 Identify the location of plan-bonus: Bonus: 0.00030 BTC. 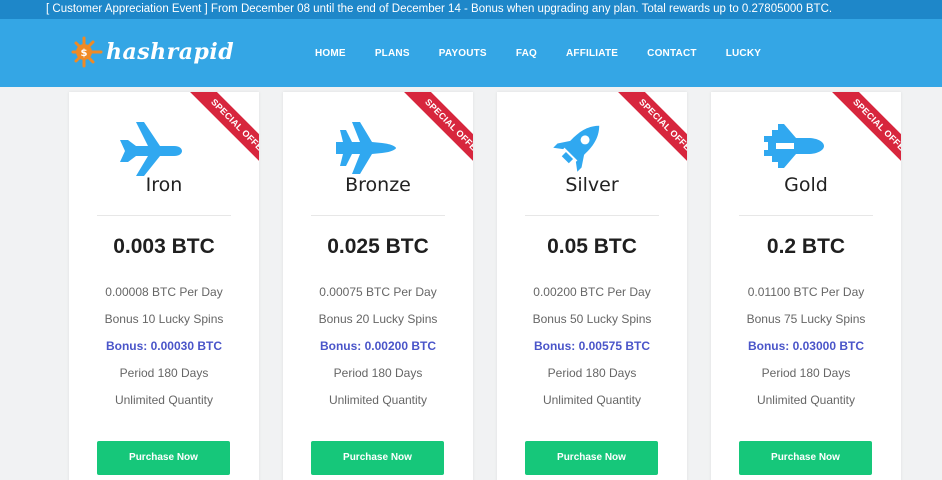
(164, 346).